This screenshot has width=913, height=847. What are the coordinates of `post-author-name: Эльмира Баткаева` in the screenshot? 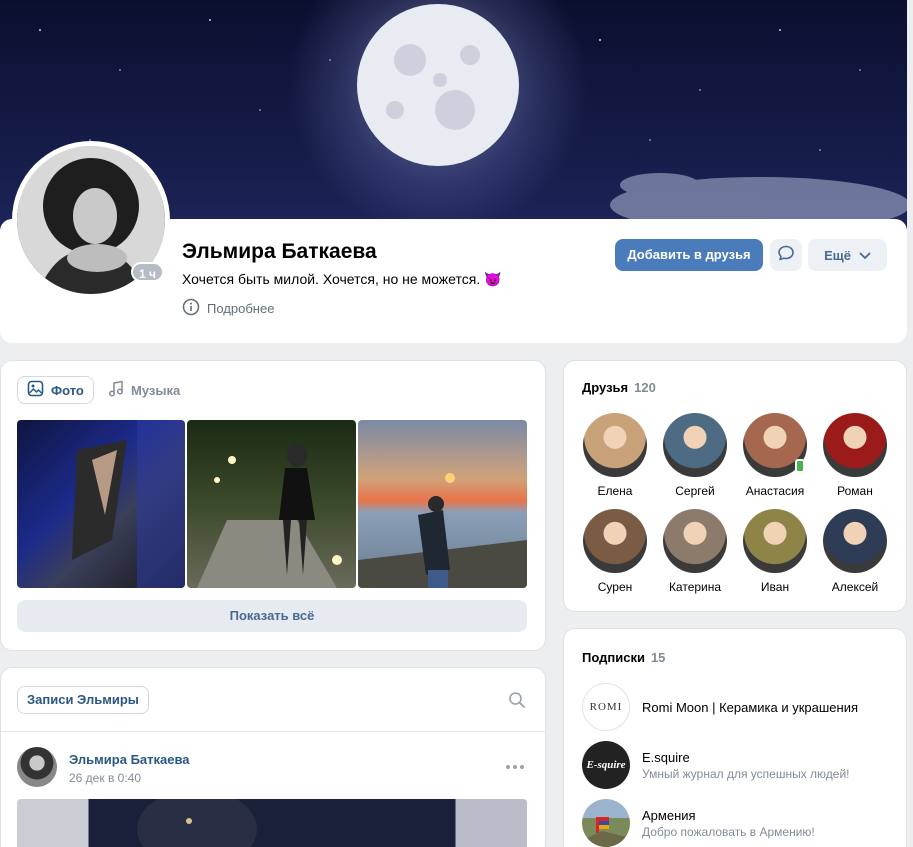 It's located at (129, 759).